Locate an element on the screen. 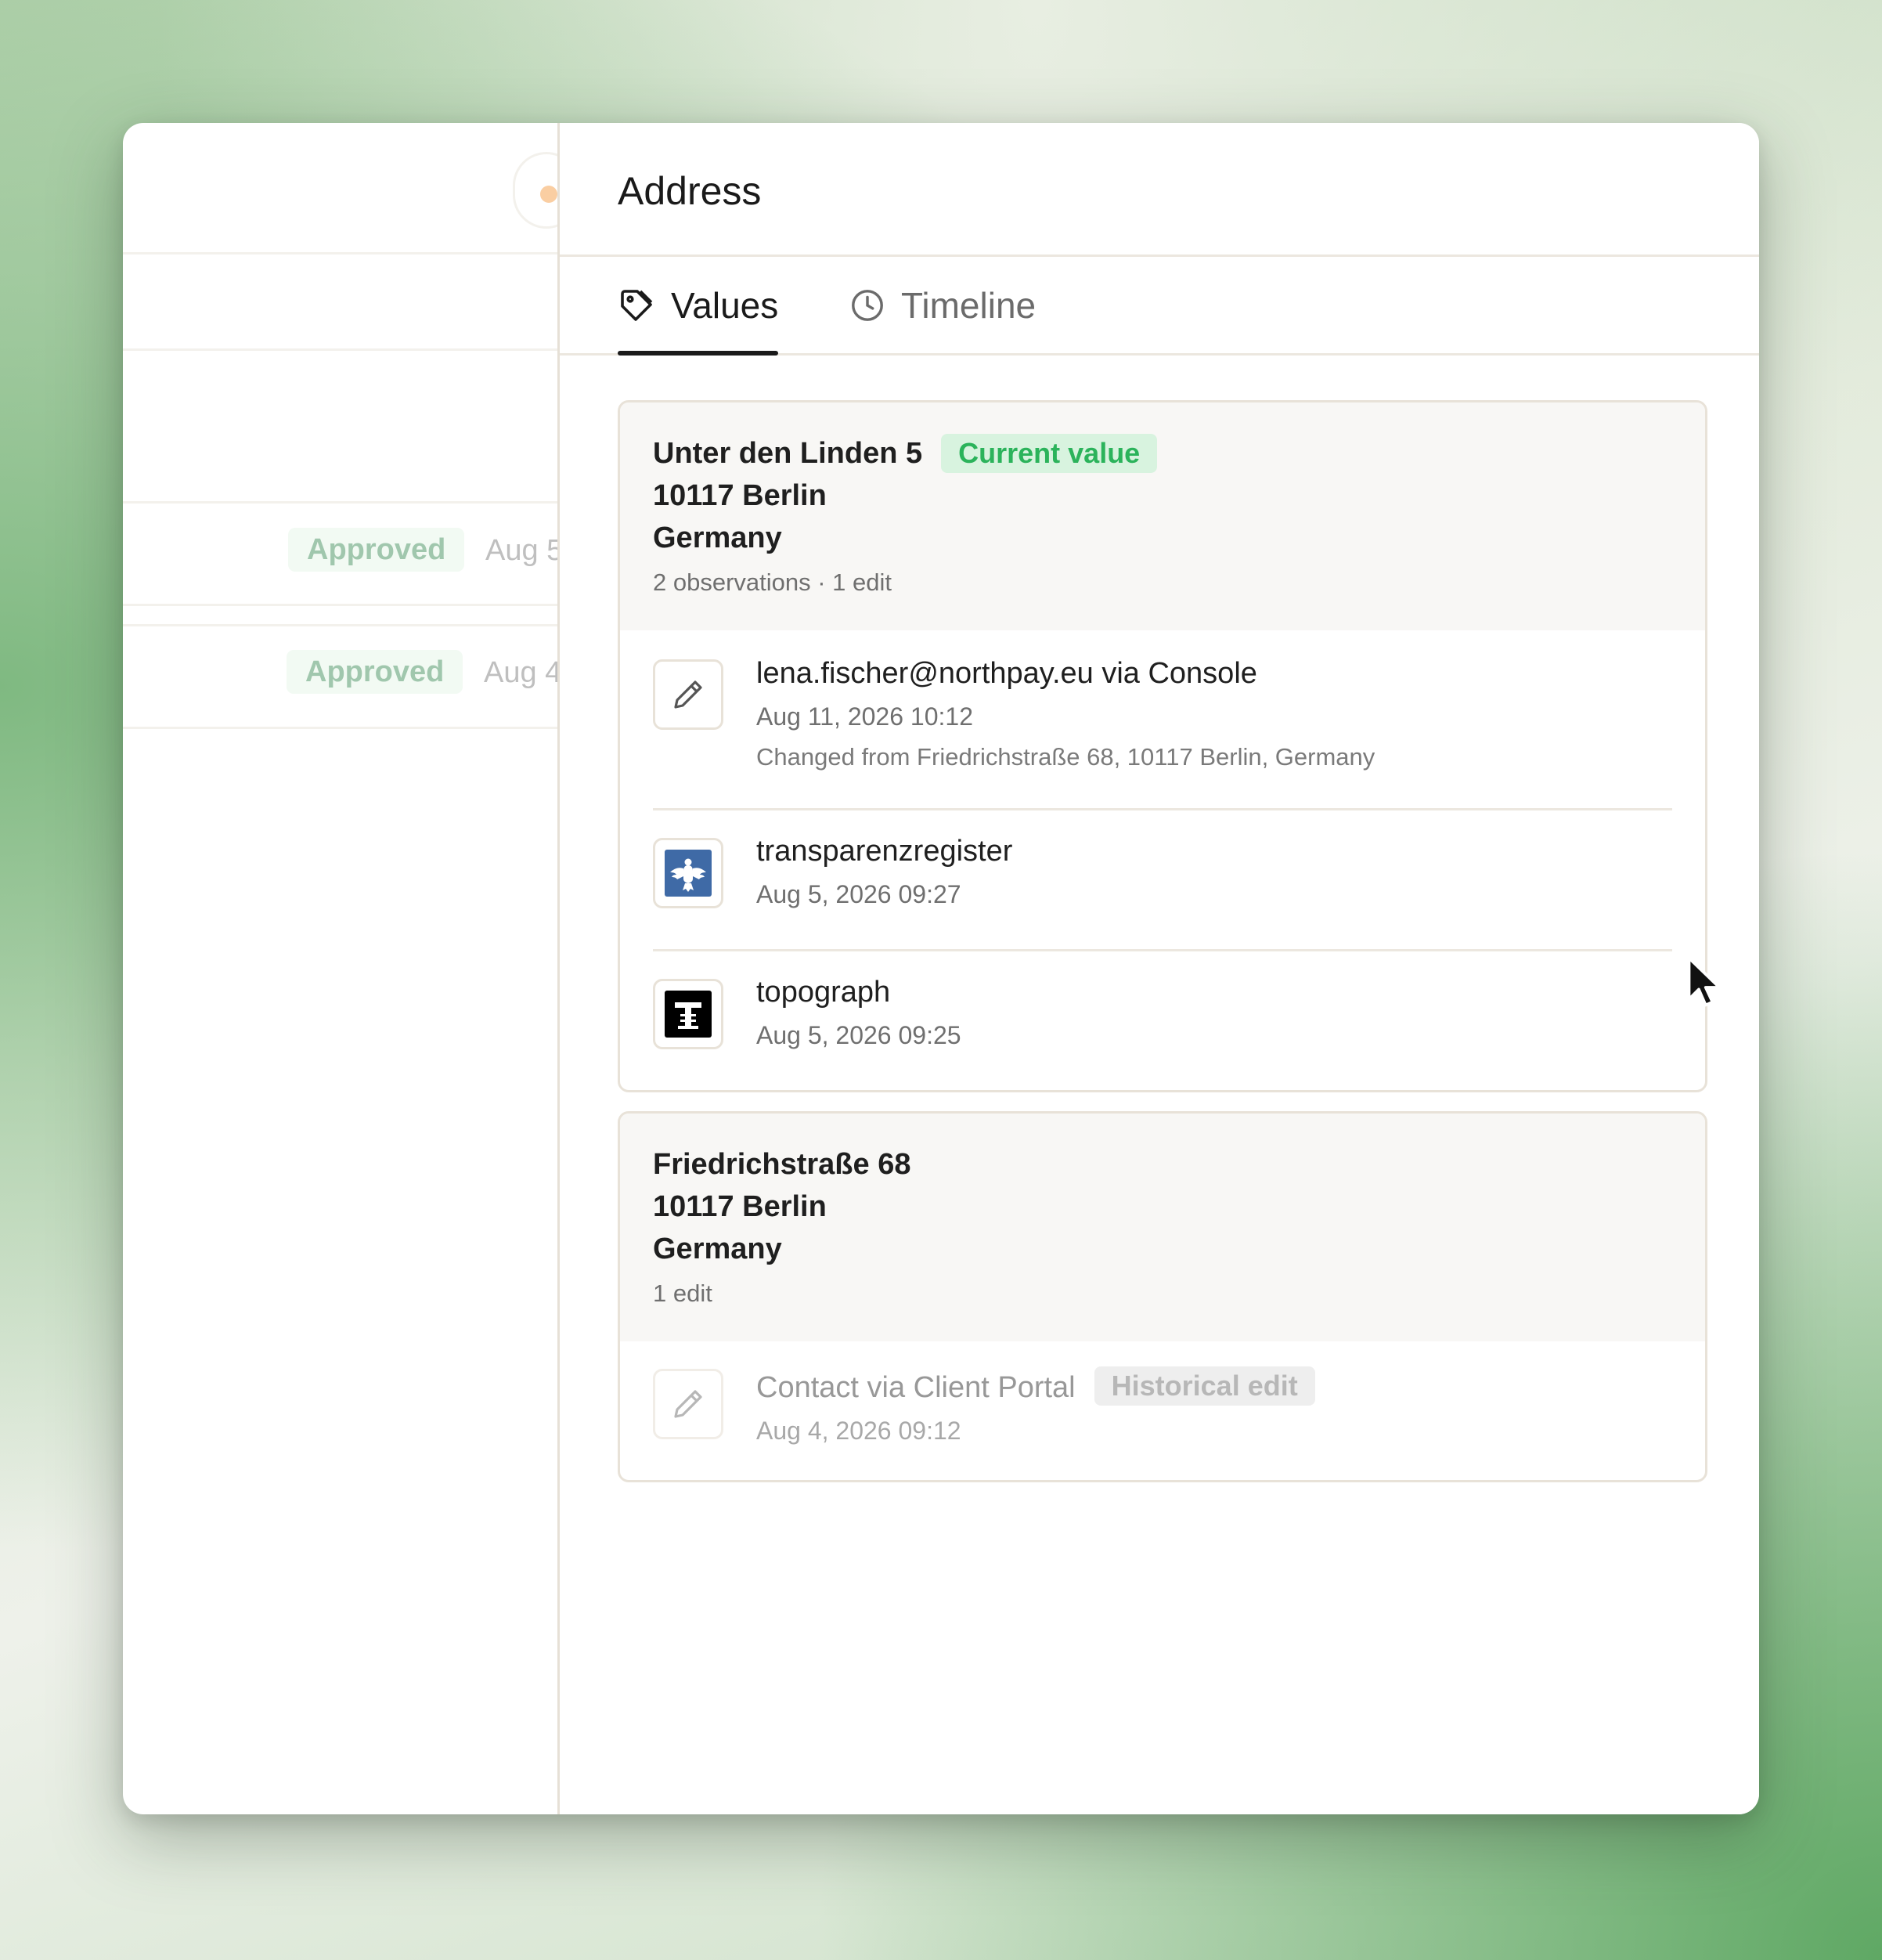 Image resolution: width=1882 pixels, height=1960 pixels. mouse-cursor-icon is located at coordinates (1704, 981).